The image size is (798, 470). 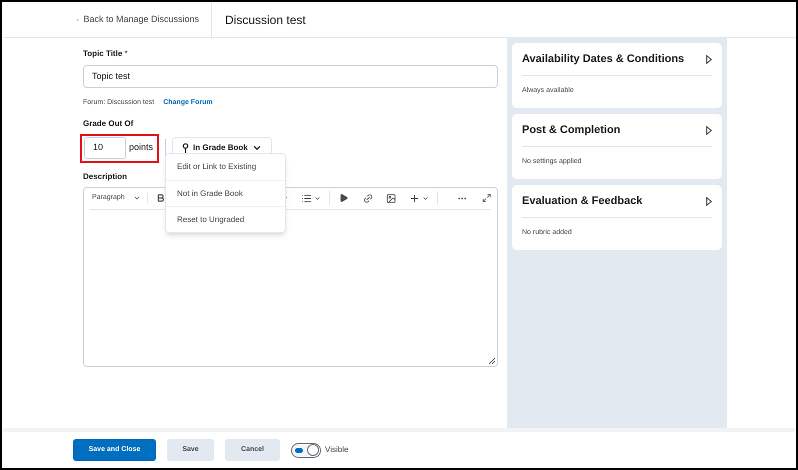 What do you see at coordinates (225, 219) in the screenshot?
I see `menu-item: Reset to Ungraded` at bounding box center [225, 219].